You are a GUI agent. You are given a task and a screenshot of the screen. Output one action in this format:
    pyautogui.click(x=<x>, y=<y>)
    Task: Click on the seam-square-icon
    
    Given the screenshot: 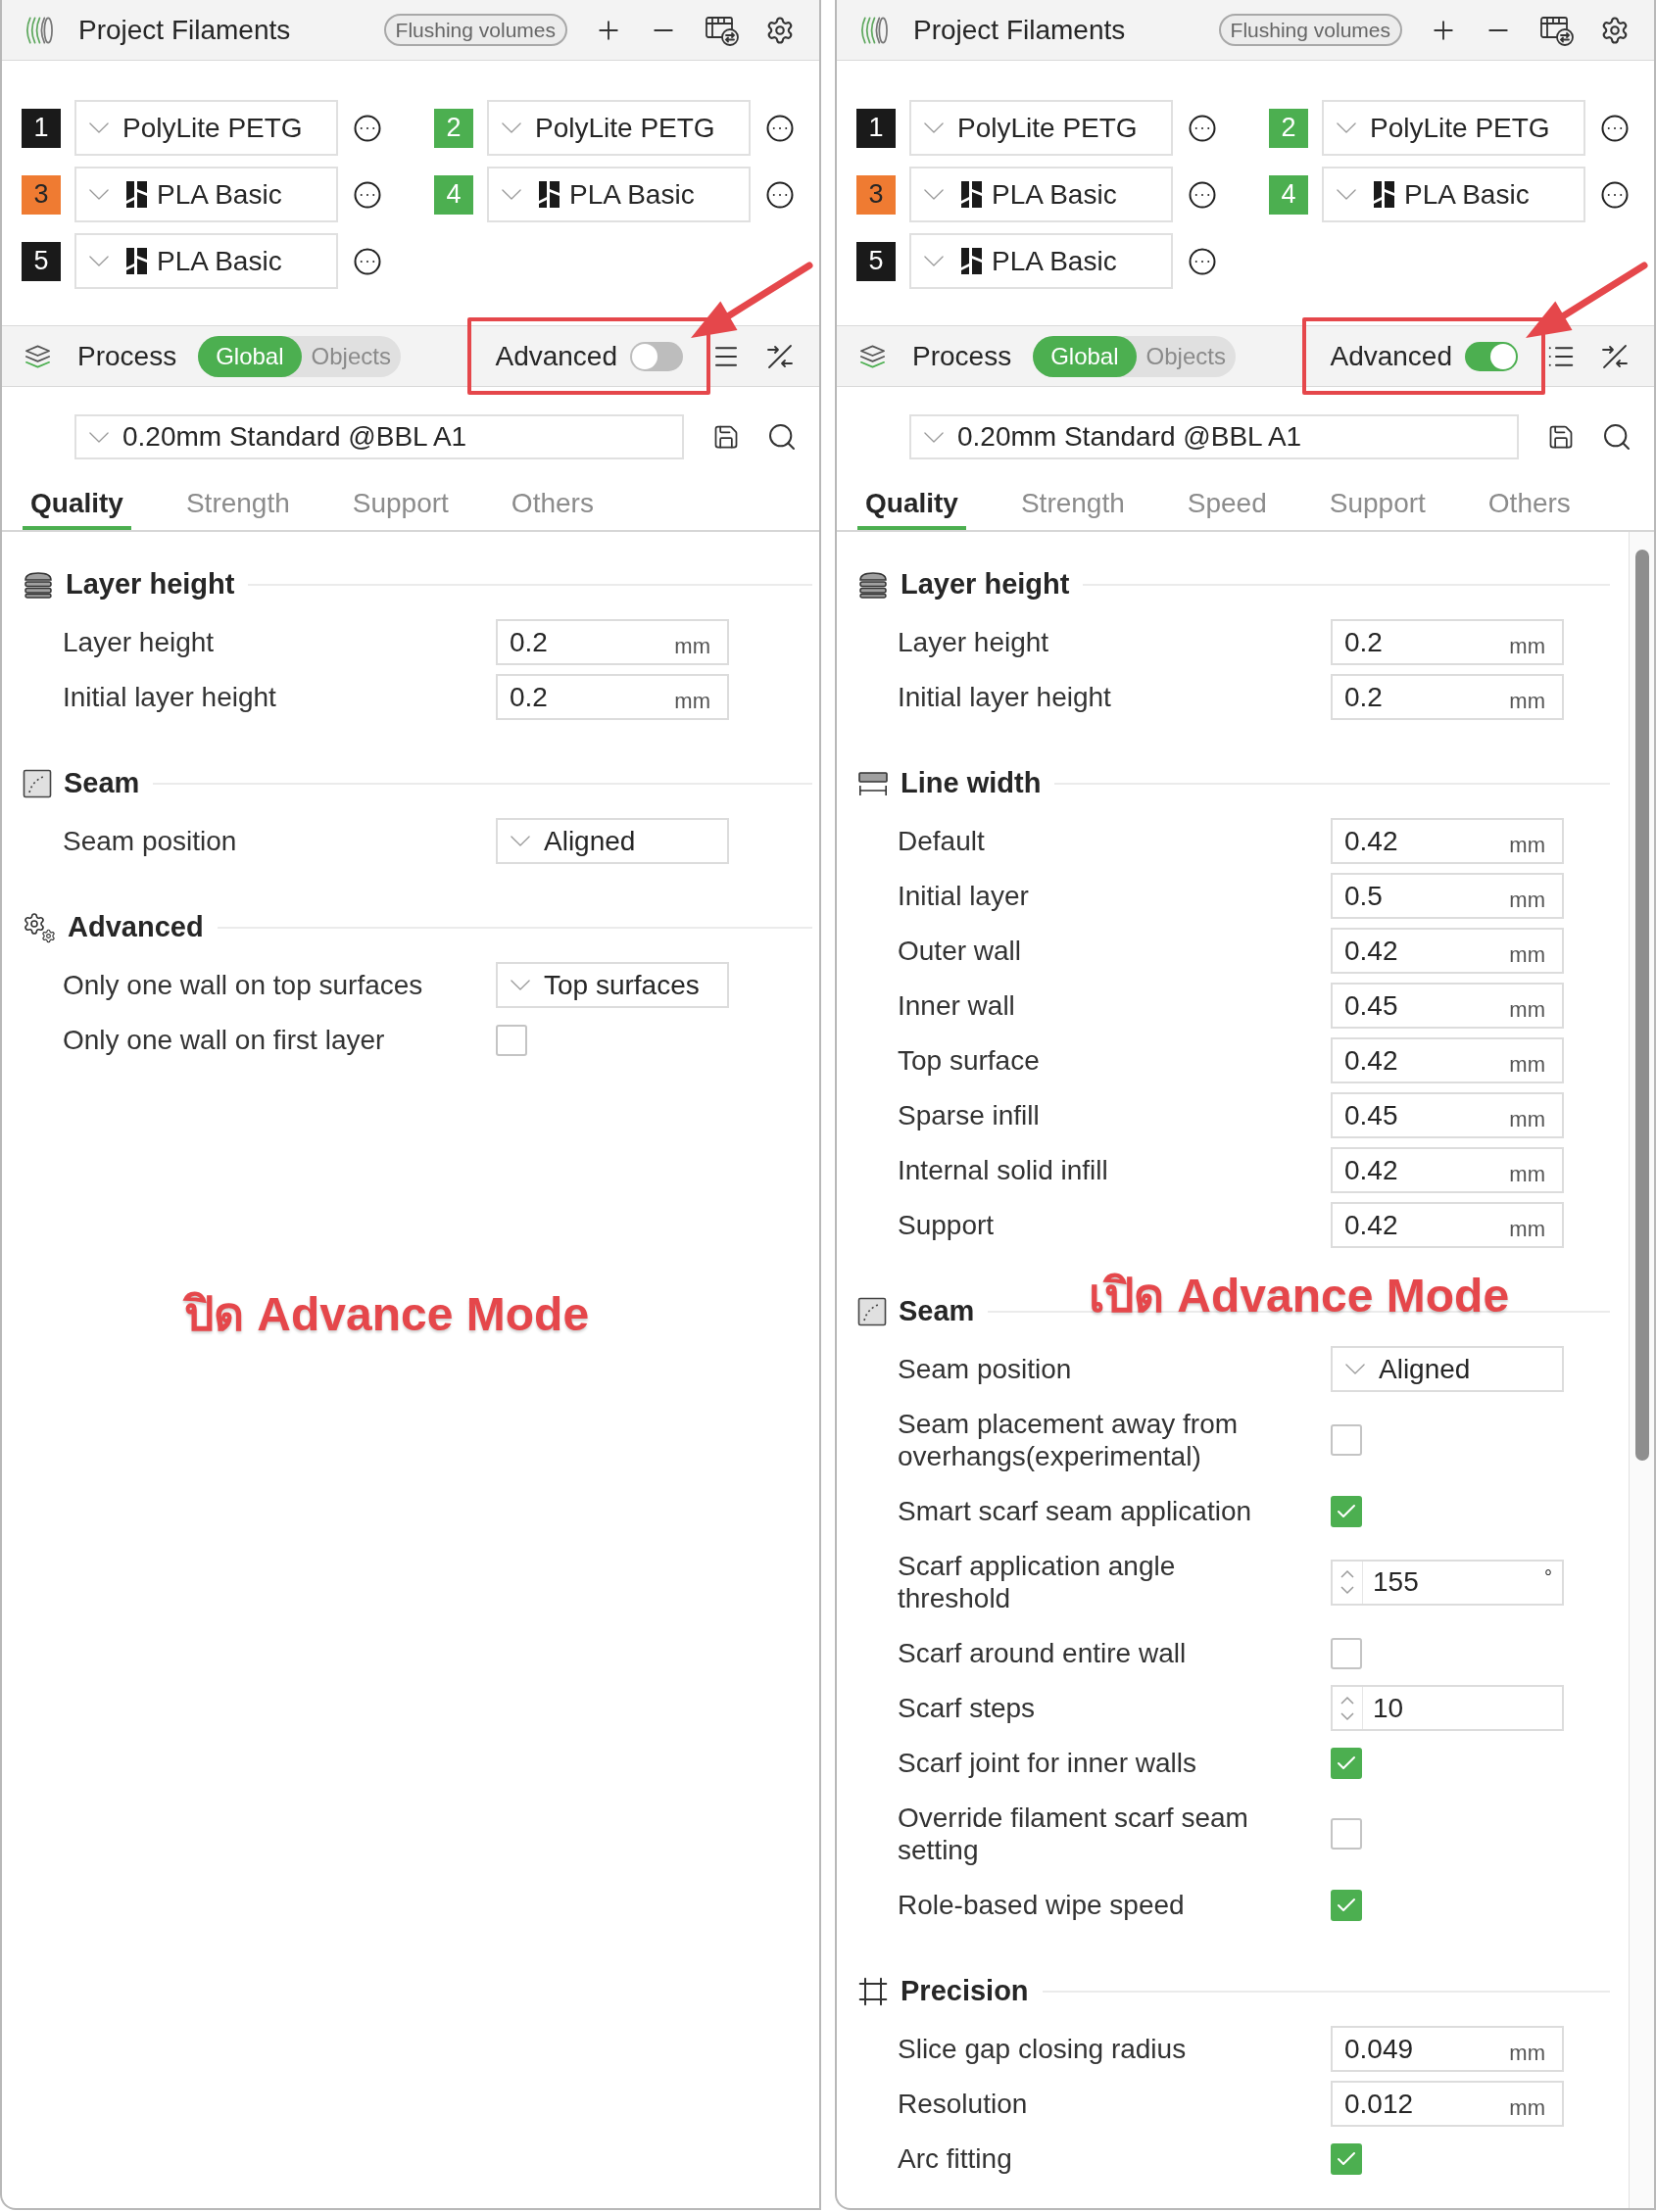 What is the action you would take?
    pyautogui.click(x=38, y=783)
    